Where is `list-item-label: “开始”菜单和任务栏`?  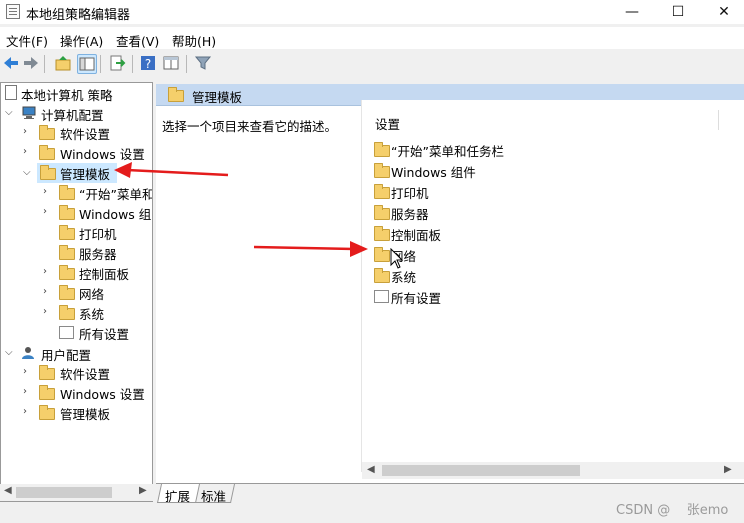 list-item-label: “开始”菜单和任务栏 is located at coordinates (447, 151).